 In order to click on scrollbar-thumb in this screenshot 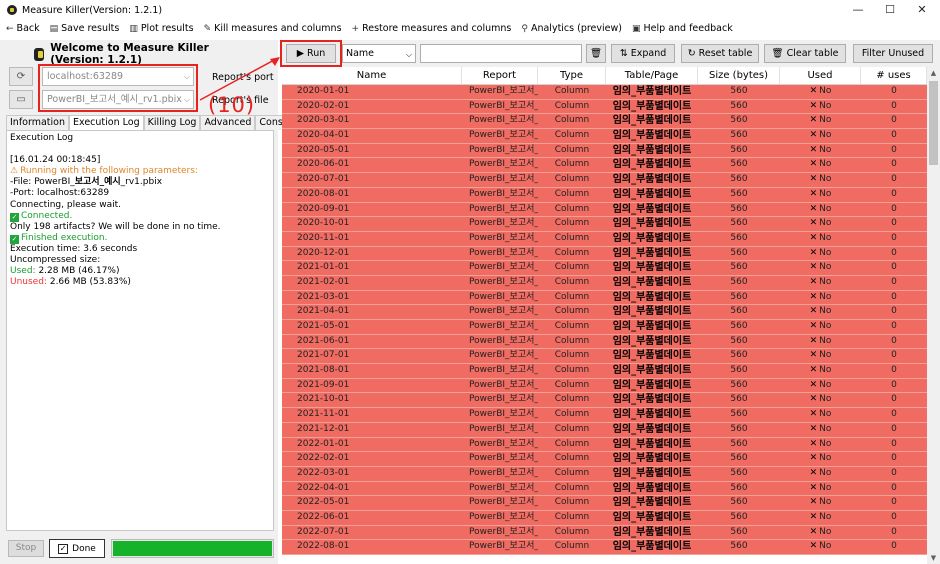, I will do `click(933, 123)`.